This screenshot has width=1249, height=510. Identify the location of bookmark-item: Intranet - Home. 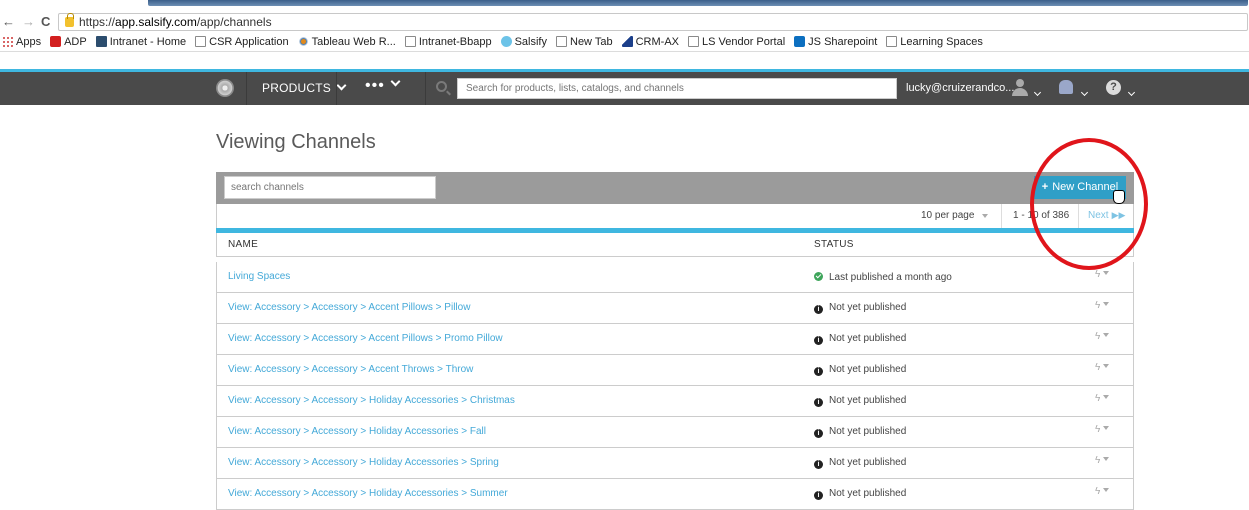
(141, 41).